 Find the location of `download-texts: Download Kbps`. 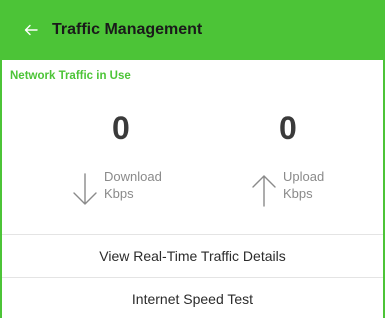

download-texts: Download Kbps is located at coordinates (133, 185).